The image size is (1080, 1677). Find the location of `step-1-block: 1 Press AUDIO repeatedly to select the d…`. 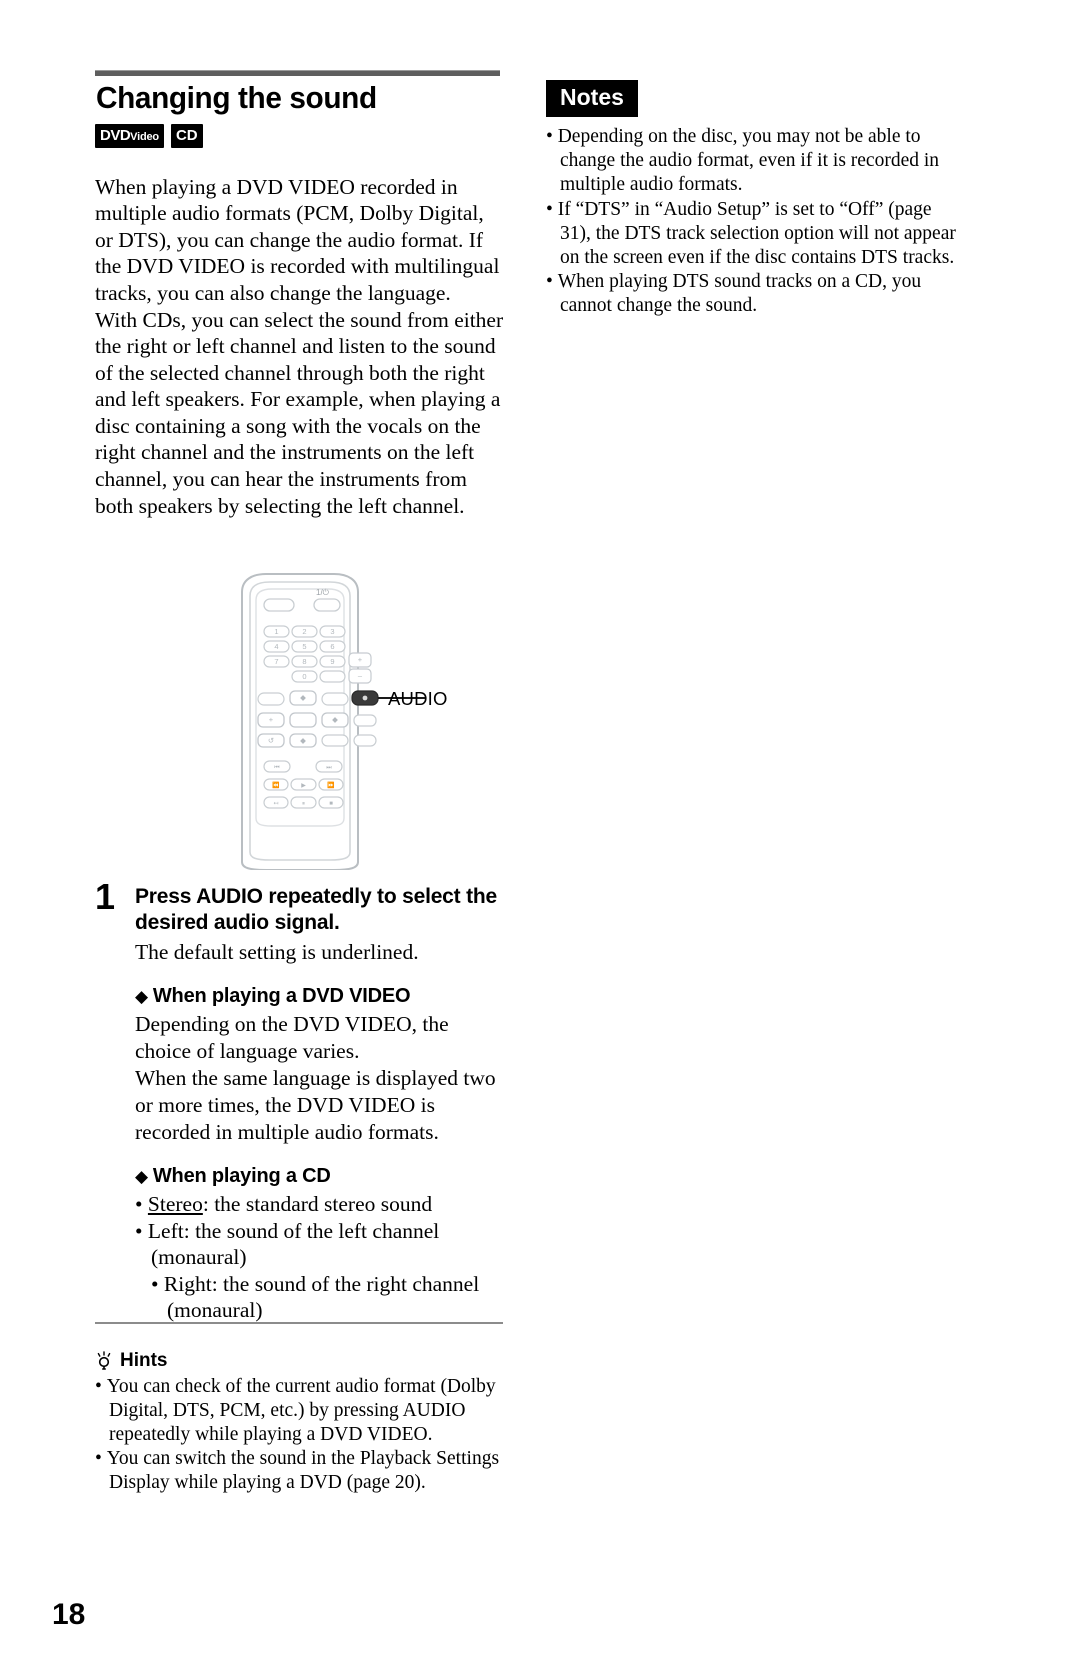

step-1-block: 1 Press AUDIO repeatedly to select the d… is located at coordinates (302, 1100).